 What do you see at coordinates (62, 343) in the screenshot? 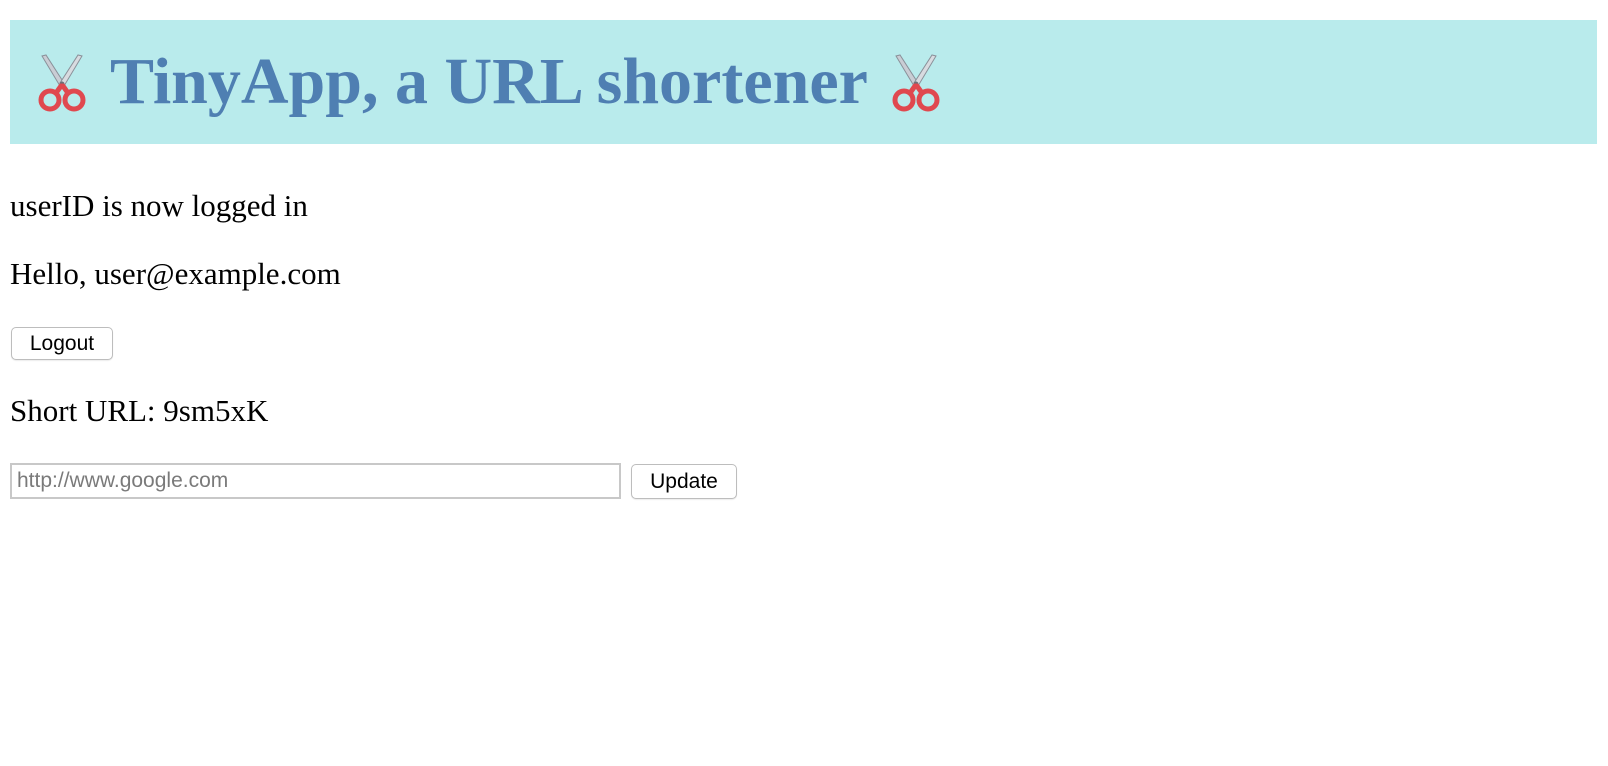
I see `logout-button: Logout` at bounding box center [62, 343].